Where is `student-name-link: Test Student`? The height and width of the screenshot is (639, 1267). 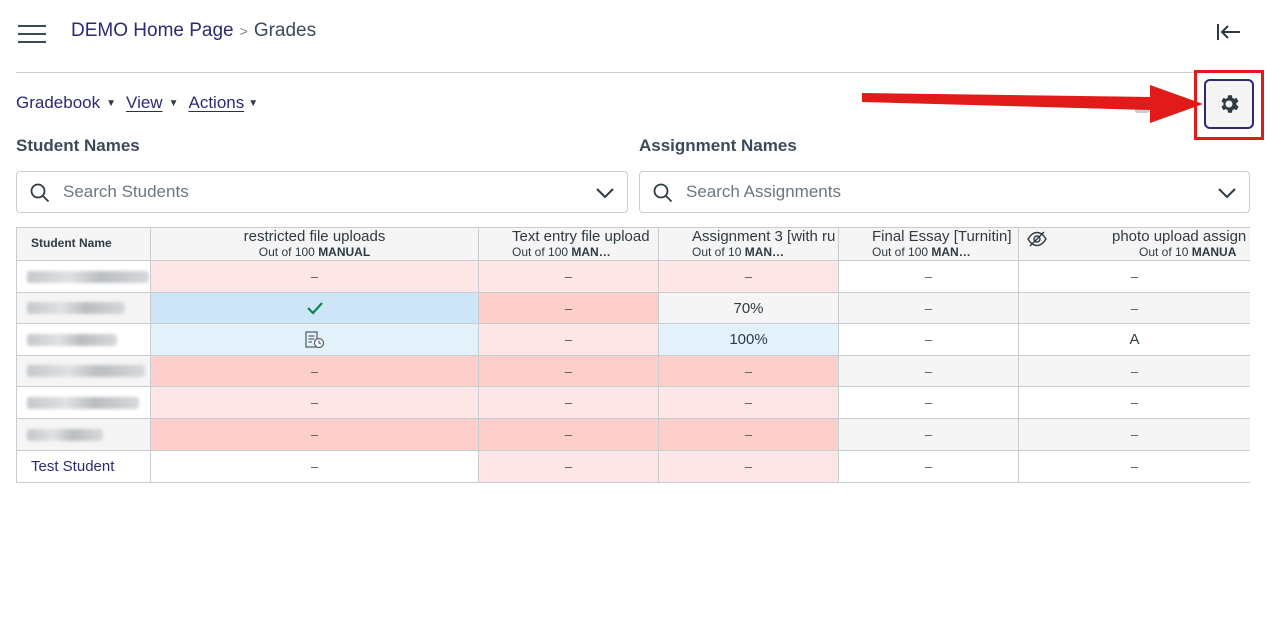 student-name-link: Test Student is located at coordinates (72, 466).